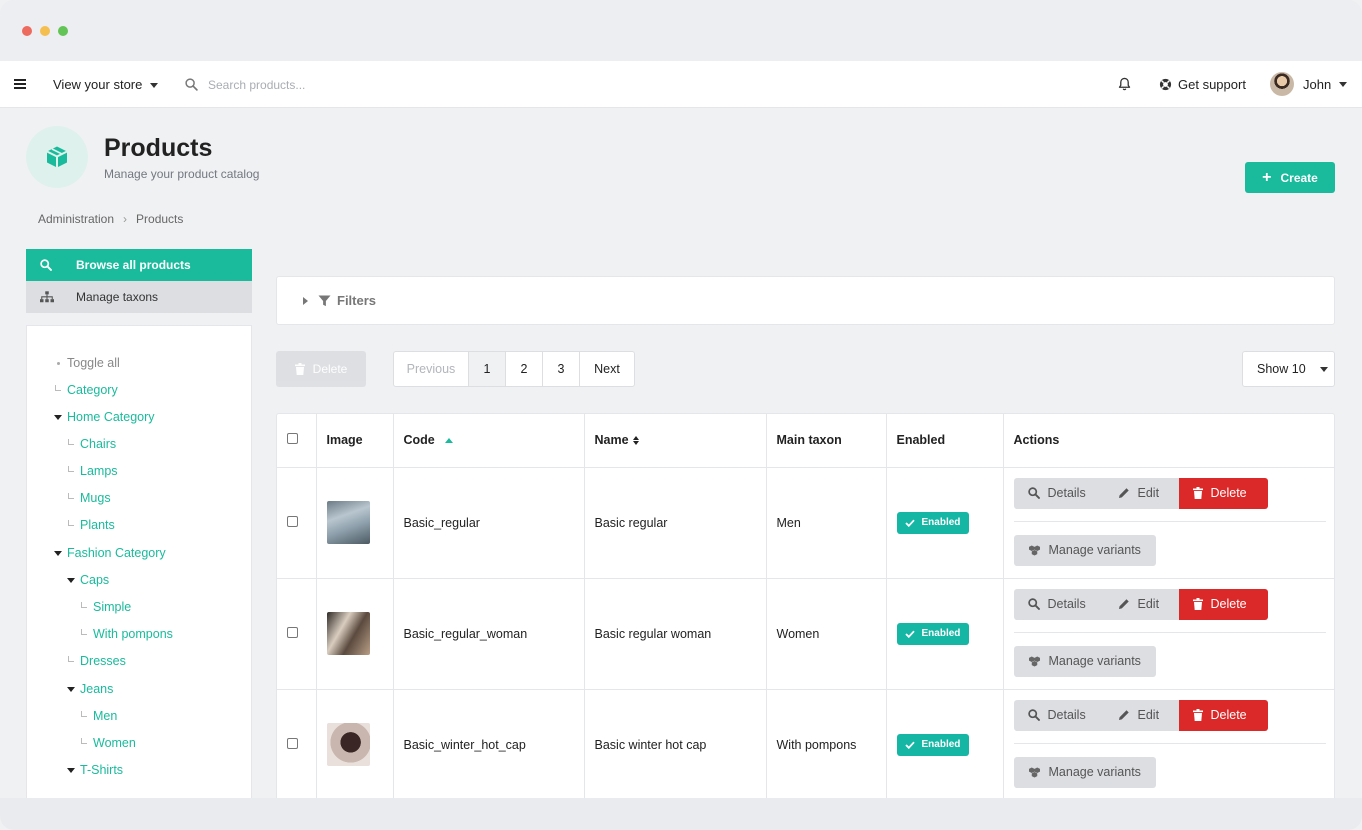 The image size is (1362, 830). What do you see at coordinates (675, 441) in the screenshot?
I see `column-header-name: Name` at bounding box center [675, 441].